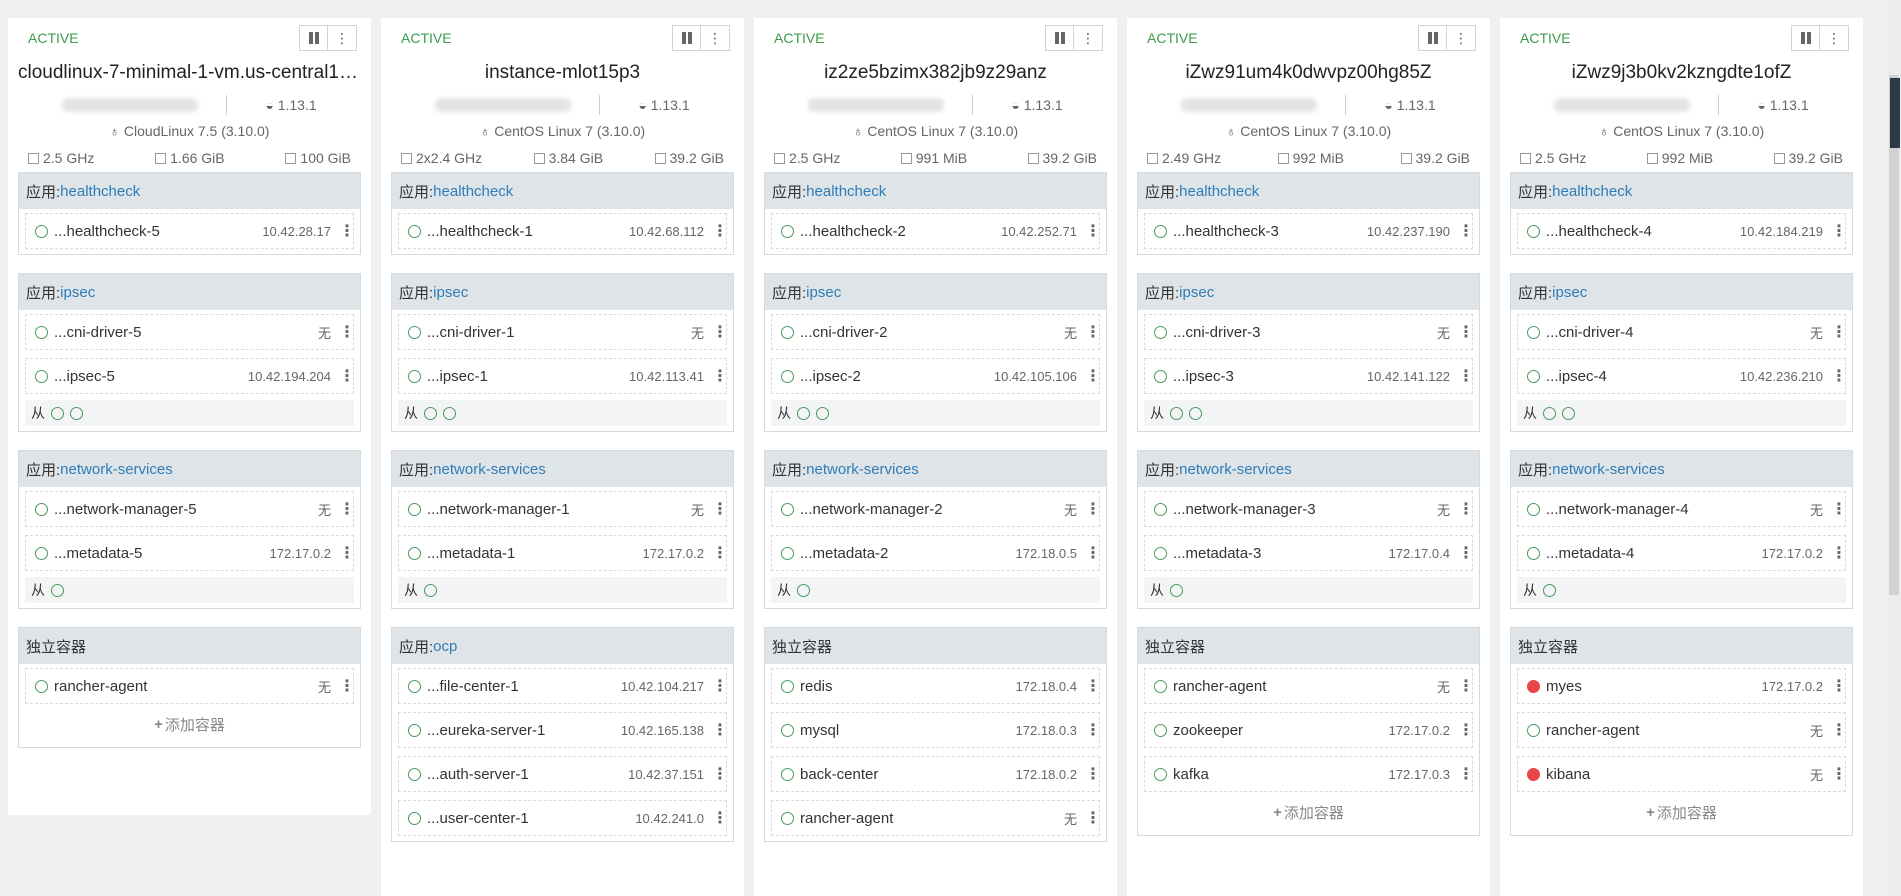 The image size is (1901, 896). I want to click on container-name: myes, so click(1654, 686).